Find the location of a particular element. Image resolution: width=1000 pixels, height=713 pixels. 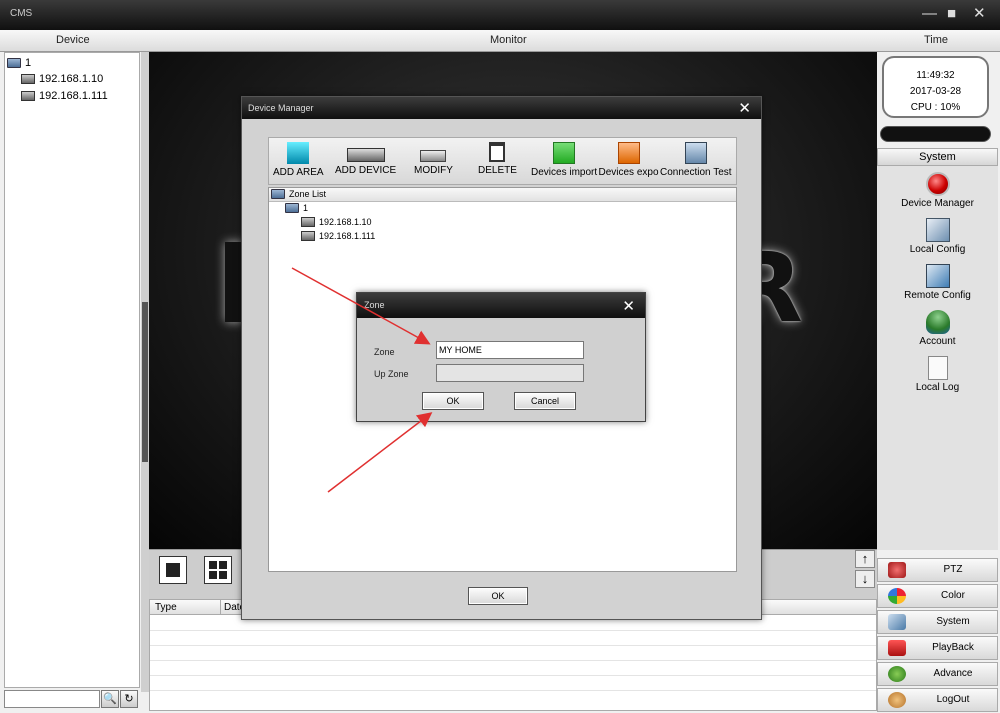

modify-button: MODIFY is located at coordinates (433, 159).